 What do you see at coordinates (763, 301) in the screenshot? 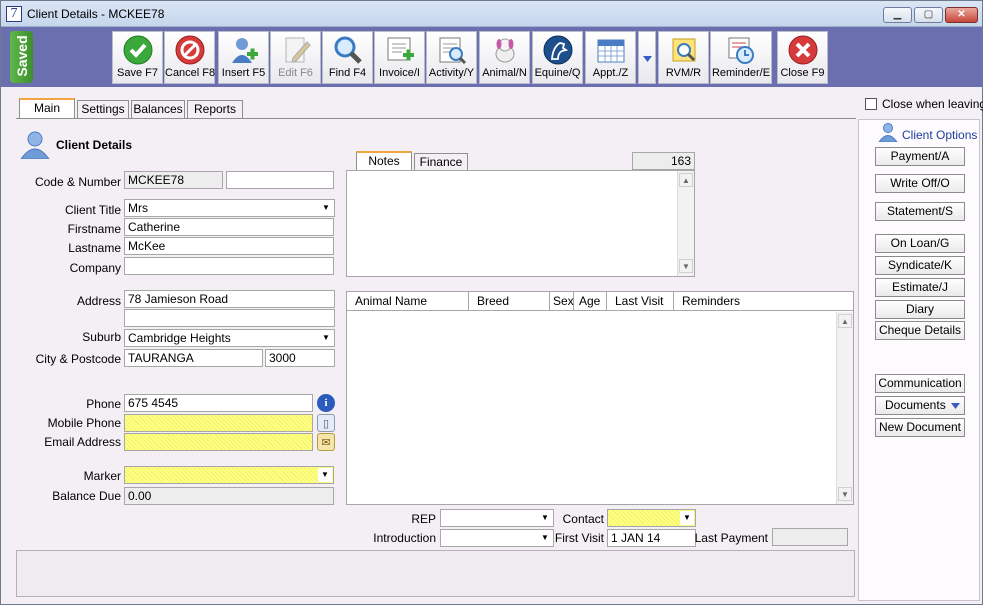
I see `column-header-reminders: Reminders` at bounding box center [763, 301].